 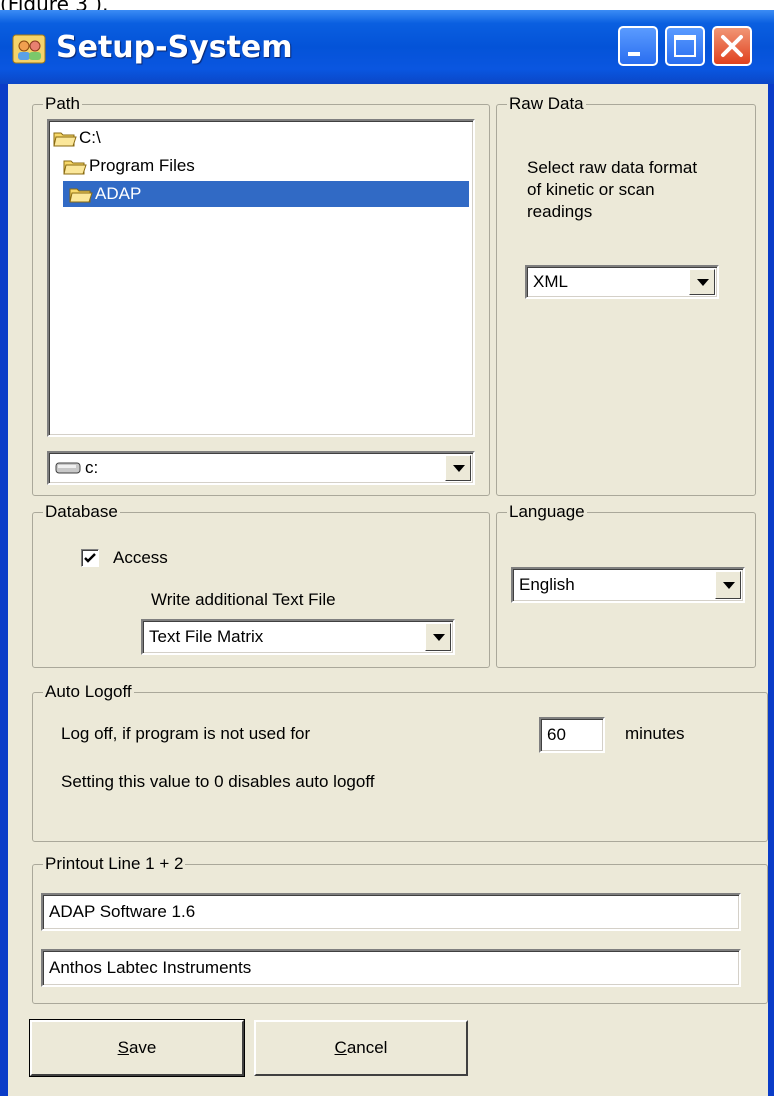 What do you see at coordinates (122, 911) in the screenshot?
I see `printout-line-1-value: ADAP Software 1.6` at bounding box center [122, 911].